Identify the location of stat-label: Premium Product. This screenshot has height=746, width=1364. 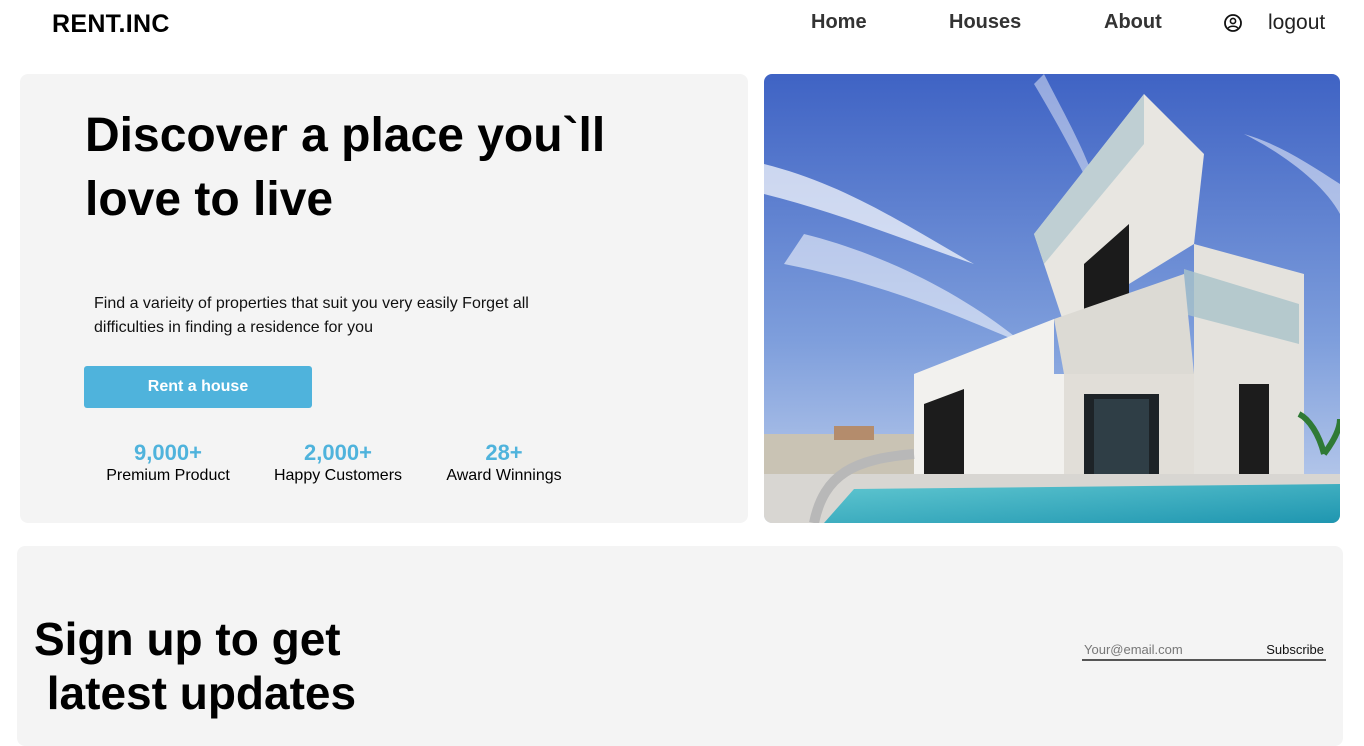
(168, 475).